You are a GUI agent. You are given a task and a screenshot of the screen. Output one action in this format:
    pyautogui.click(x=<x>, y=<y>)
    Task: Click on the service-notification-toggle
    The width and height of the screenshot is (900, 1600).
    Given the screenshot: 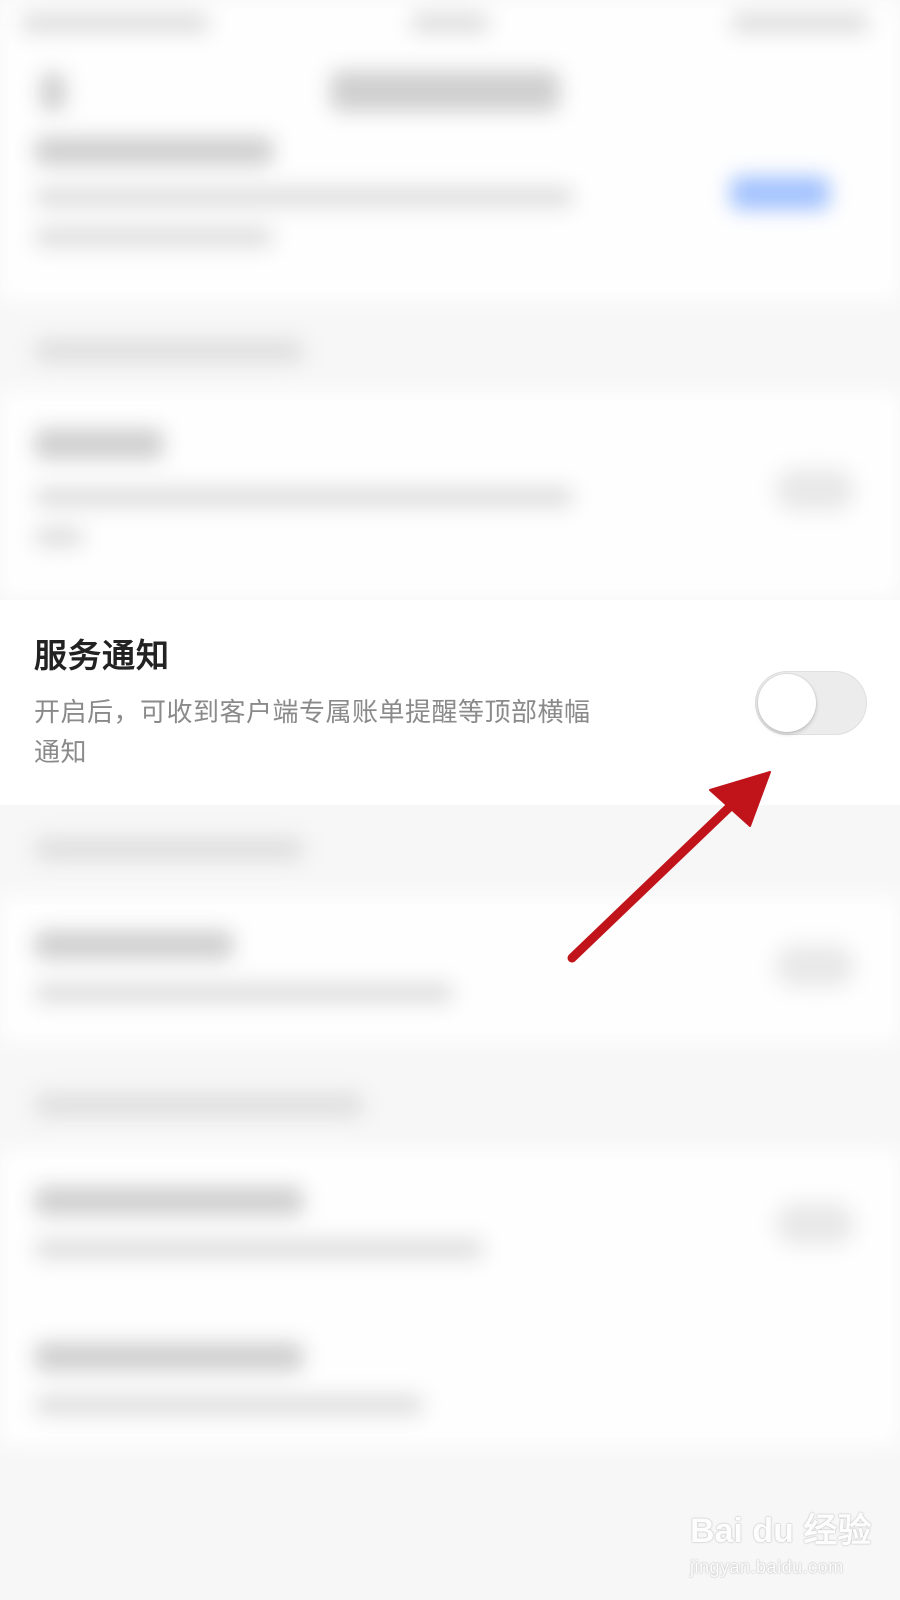 What is the action you would take?
    pyautogui.click(x=811, y=703)
    